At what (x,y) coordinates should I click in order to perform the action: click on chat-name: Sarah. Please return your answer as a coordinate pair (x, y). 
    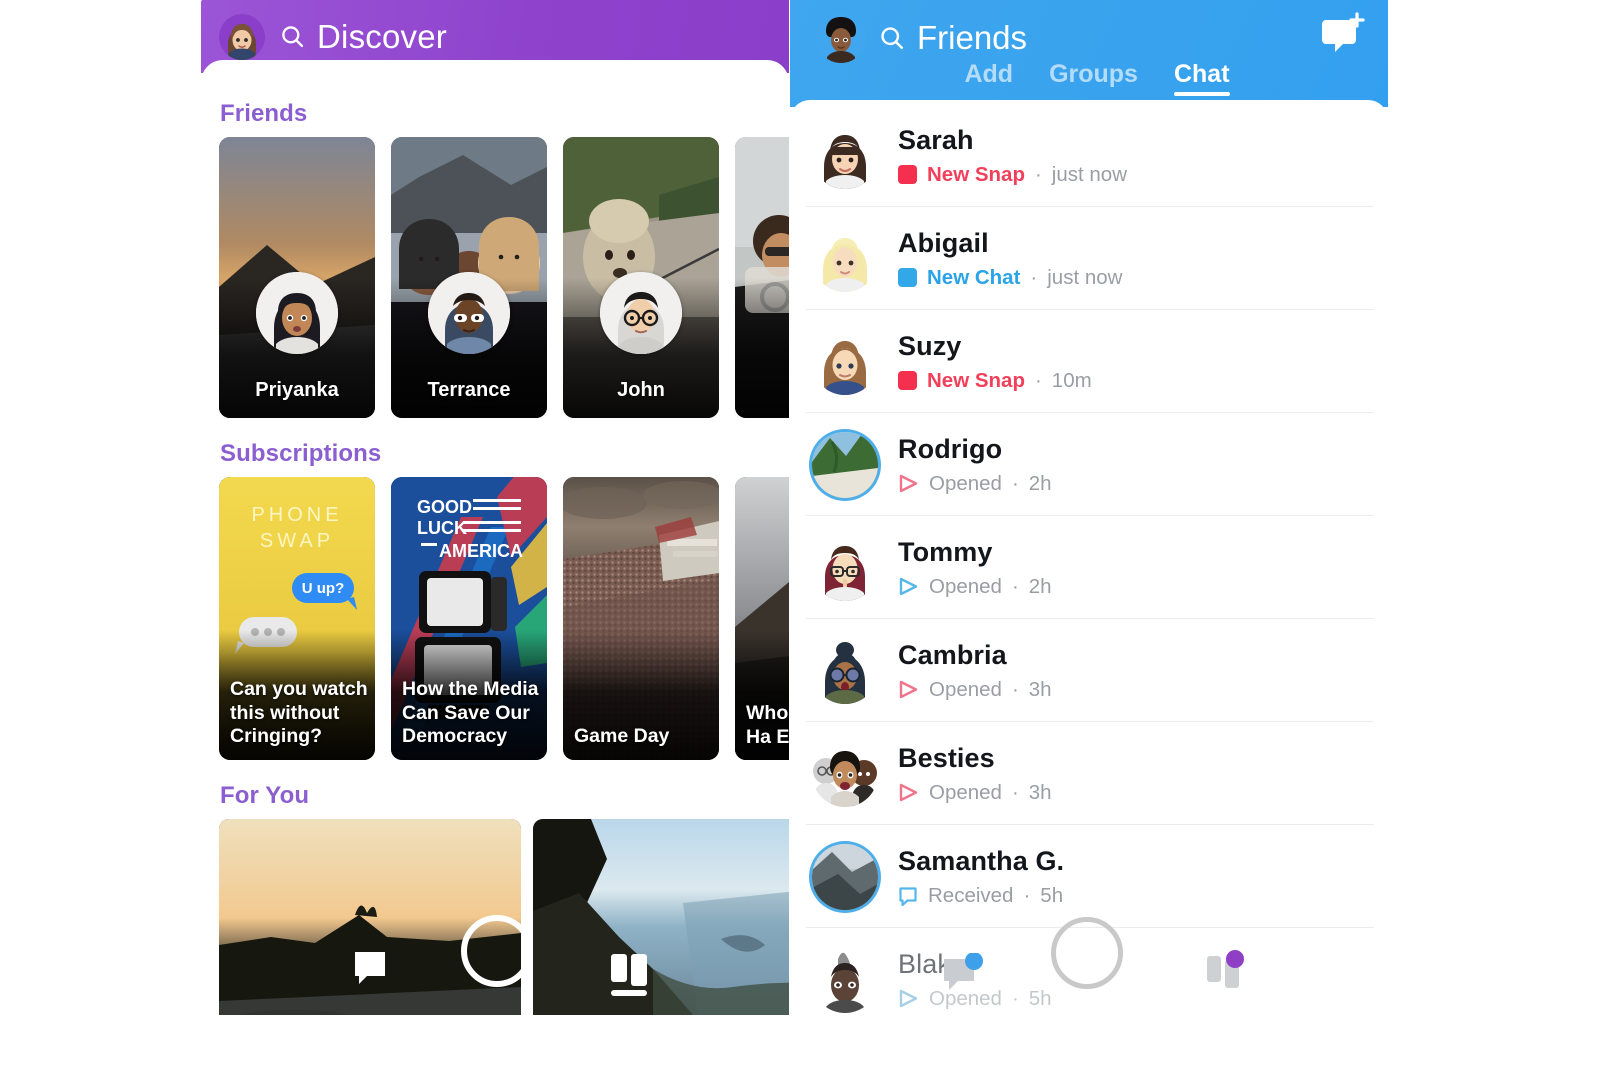
    Looking at the image, I should click on (936, 139).